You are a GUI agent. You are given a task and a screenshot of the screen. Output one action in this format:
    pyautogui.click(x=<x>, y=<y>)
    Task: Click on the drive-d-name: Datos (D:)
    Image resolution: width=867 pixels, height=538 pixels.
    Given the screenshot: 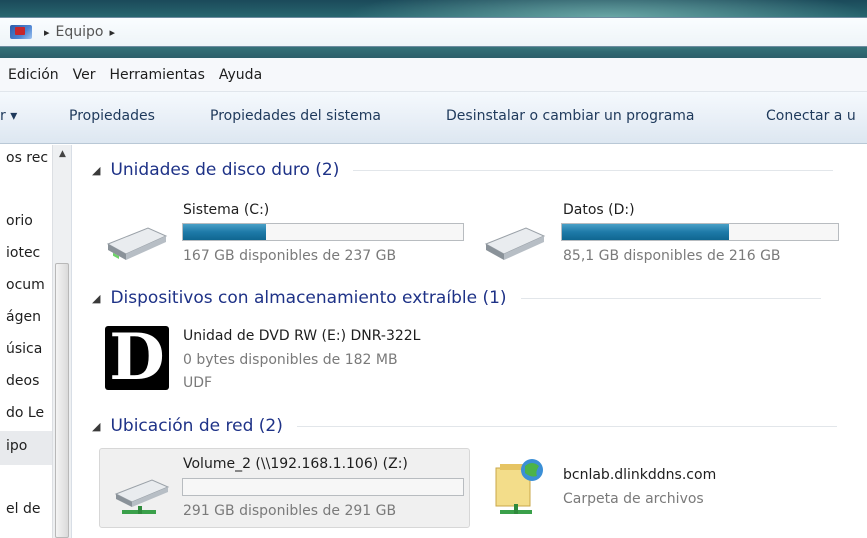 What is the action you would take?
    pyautogui.click(x=599, y=210)
    